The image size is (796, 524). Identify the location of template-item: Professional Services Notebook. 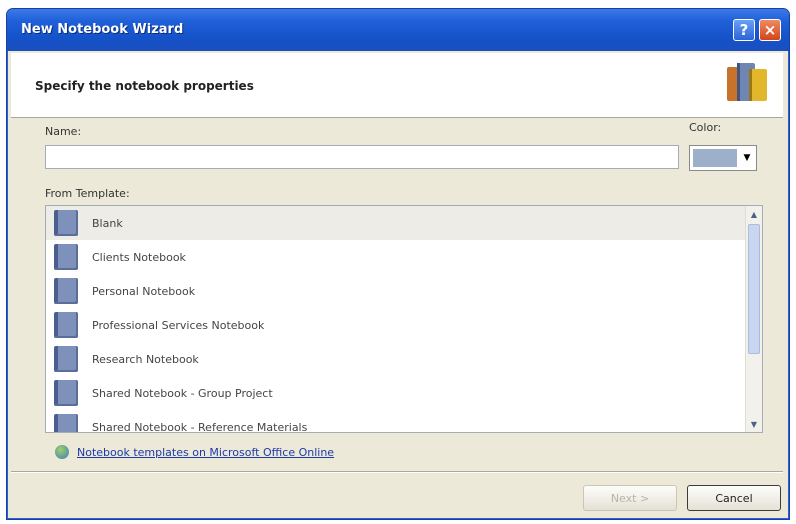
(404, 325).